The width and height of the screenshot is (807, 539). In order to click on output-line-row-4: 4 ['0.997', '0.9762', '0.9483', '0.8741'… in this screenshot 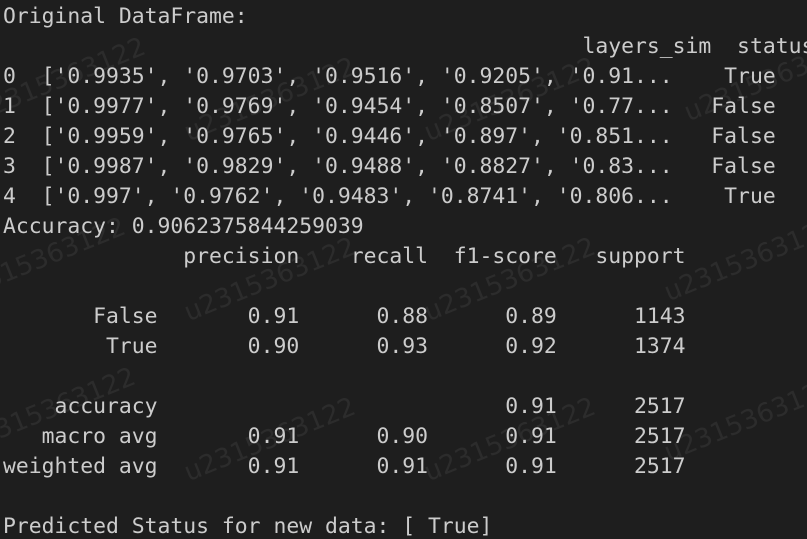, I will do `click(389, 196)`.